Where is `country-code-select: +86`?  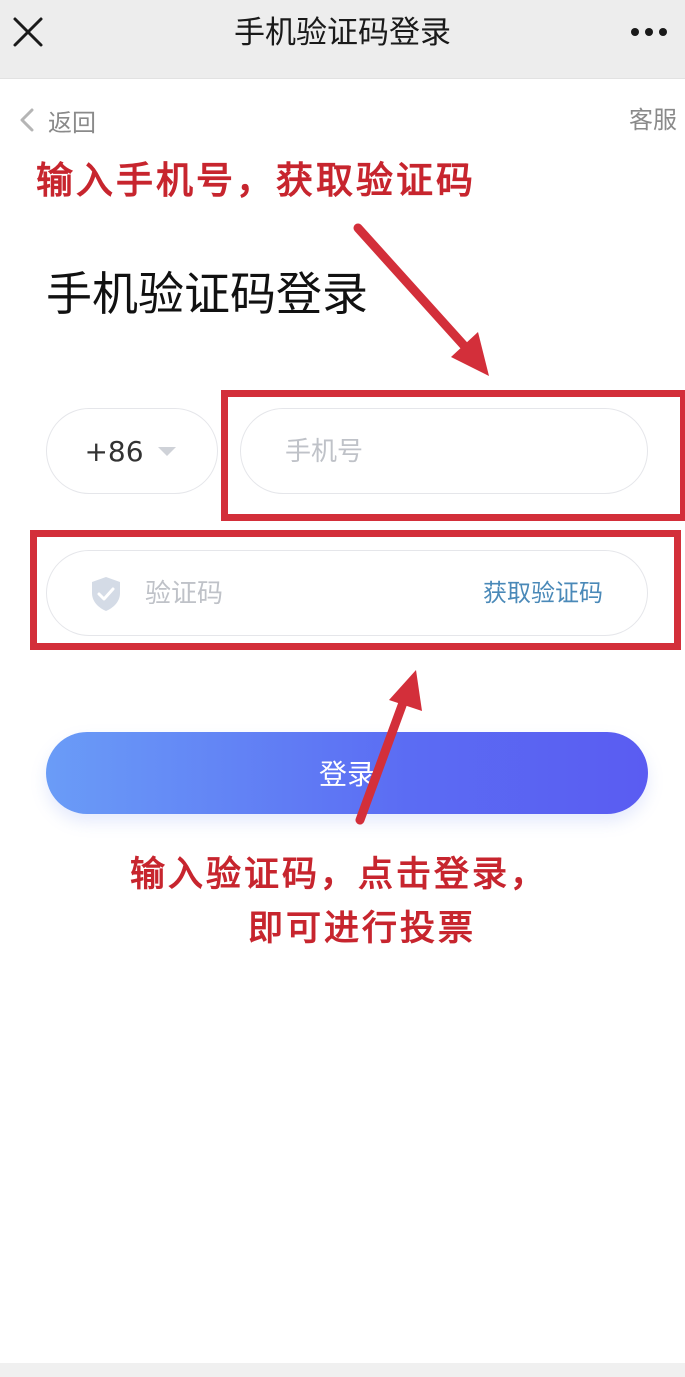
country-code-select: +86 is located at coordinates (132, 451).